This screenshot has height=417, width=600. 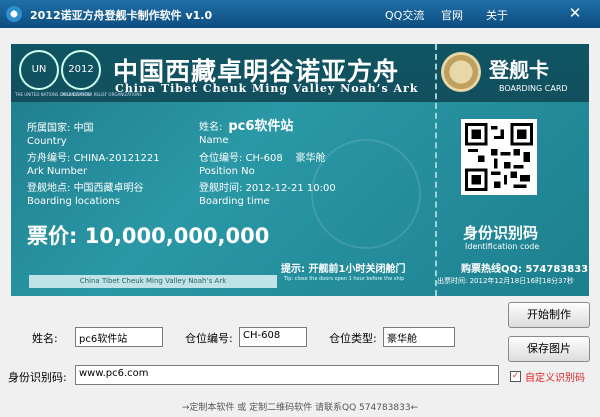 What do you see at coordinates (515, 376) in the screenshot?
I see `custom-id-checkbox: ✓` at bounding box center [515, 376].